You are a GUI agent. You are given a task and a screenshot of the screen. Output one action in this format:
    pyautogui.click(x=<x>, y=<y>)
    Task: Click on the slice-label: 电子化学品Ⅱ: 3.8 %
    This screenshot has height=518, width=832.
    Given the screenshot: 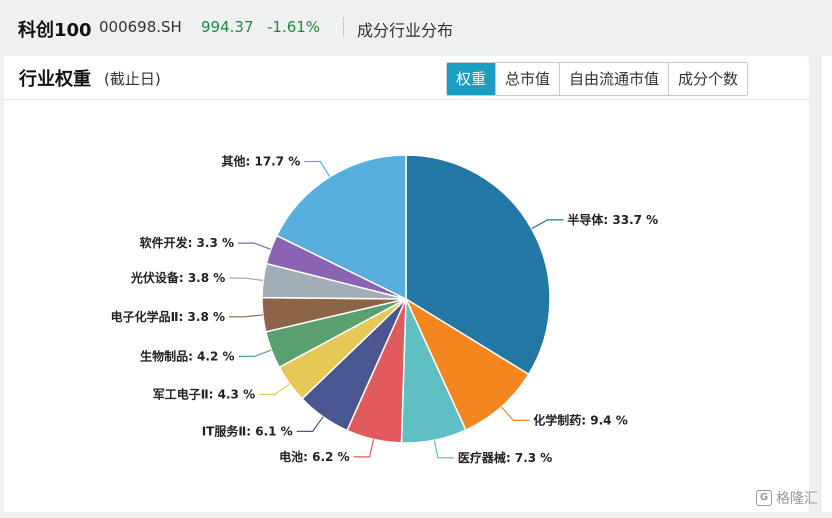 What is the action you would take?
    pyautogui.click(x=168, y=316)
    